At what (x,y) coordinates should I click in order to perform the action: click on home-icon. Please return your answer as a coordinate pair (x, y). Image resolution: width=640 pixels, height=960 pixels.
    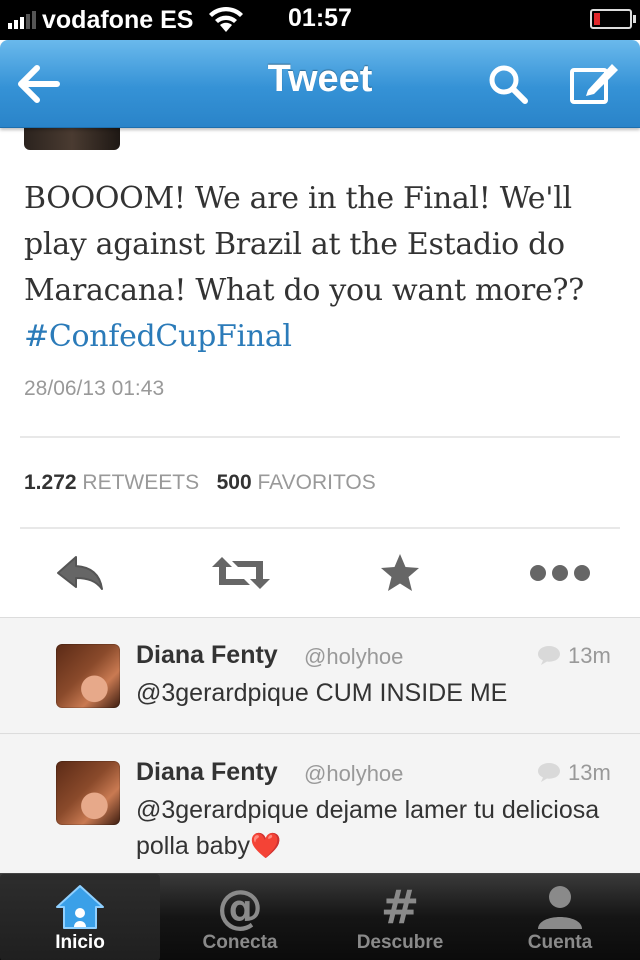
    Looking at the image, I should click on (80, 907).